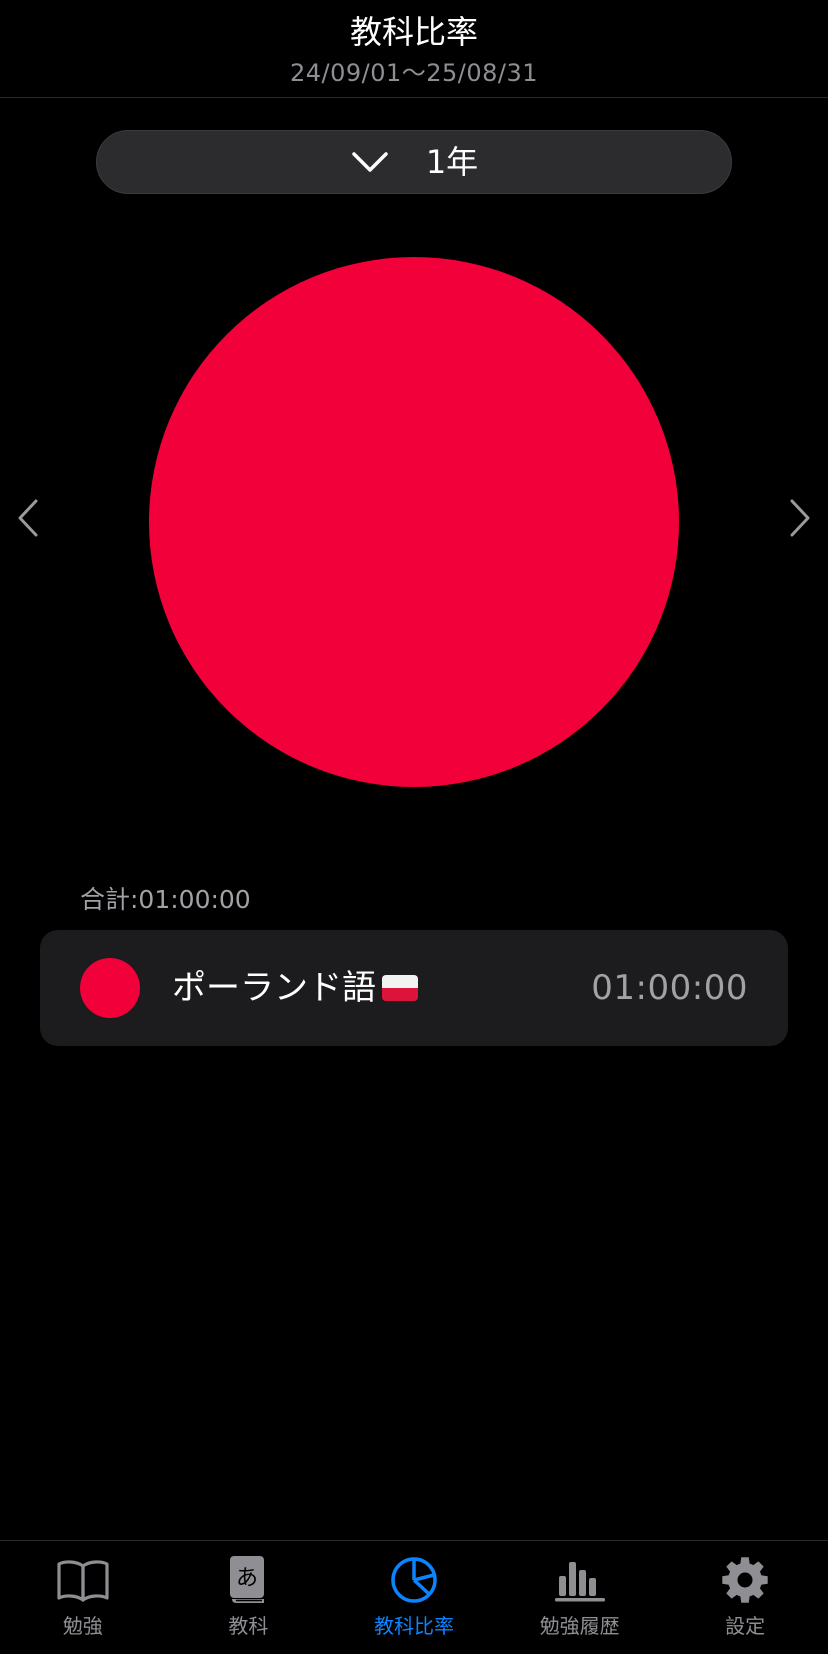 The width and height of the screenshot is (828, 1654). I want to click on tab-subject-ratio: 教科比率, so click(414, 1597).